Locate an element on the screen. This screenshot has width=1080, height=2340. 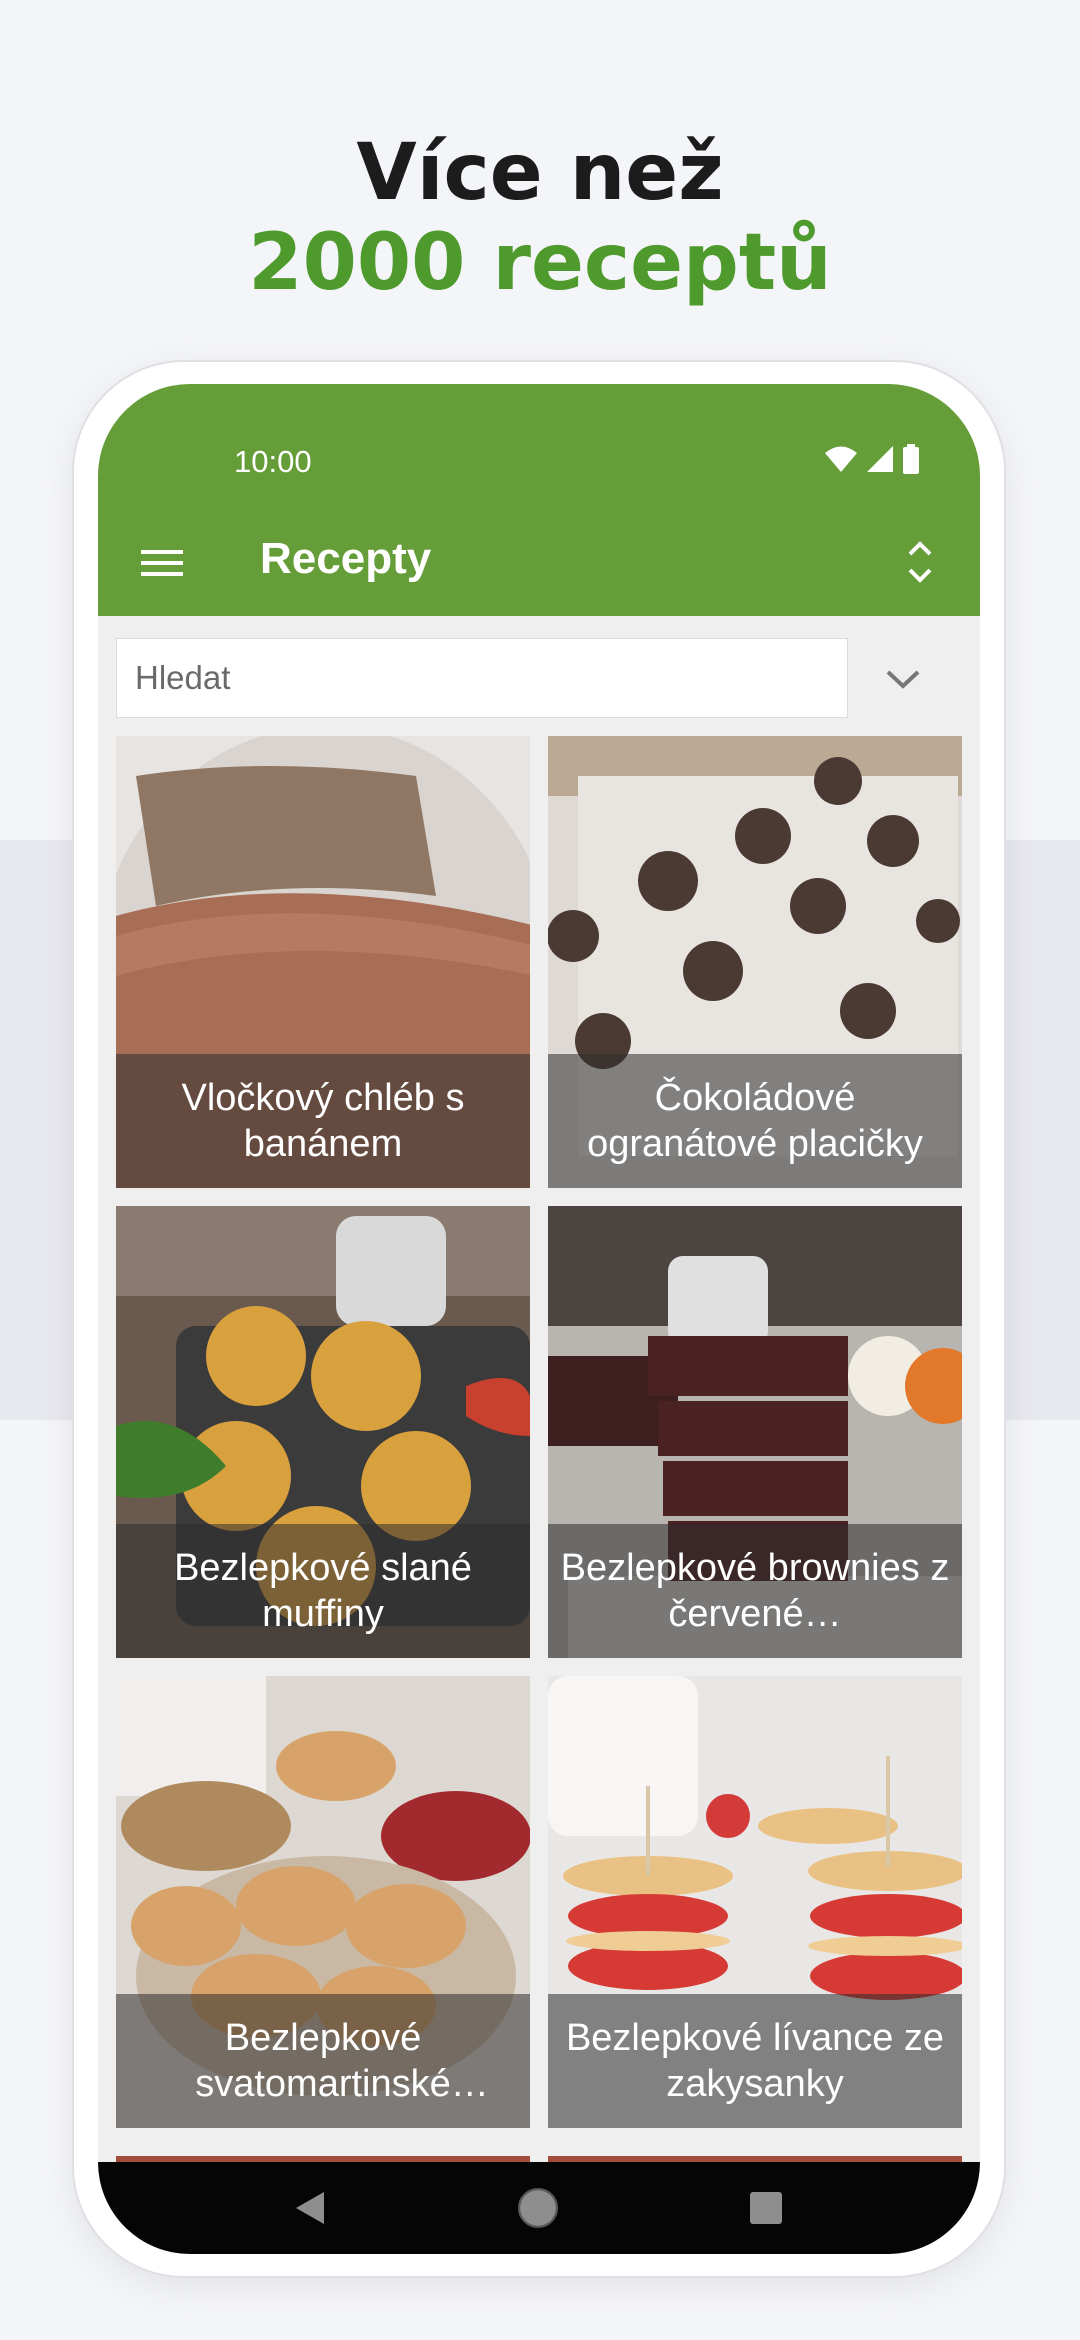
wifi-icon is located at coordinates (841, 459).